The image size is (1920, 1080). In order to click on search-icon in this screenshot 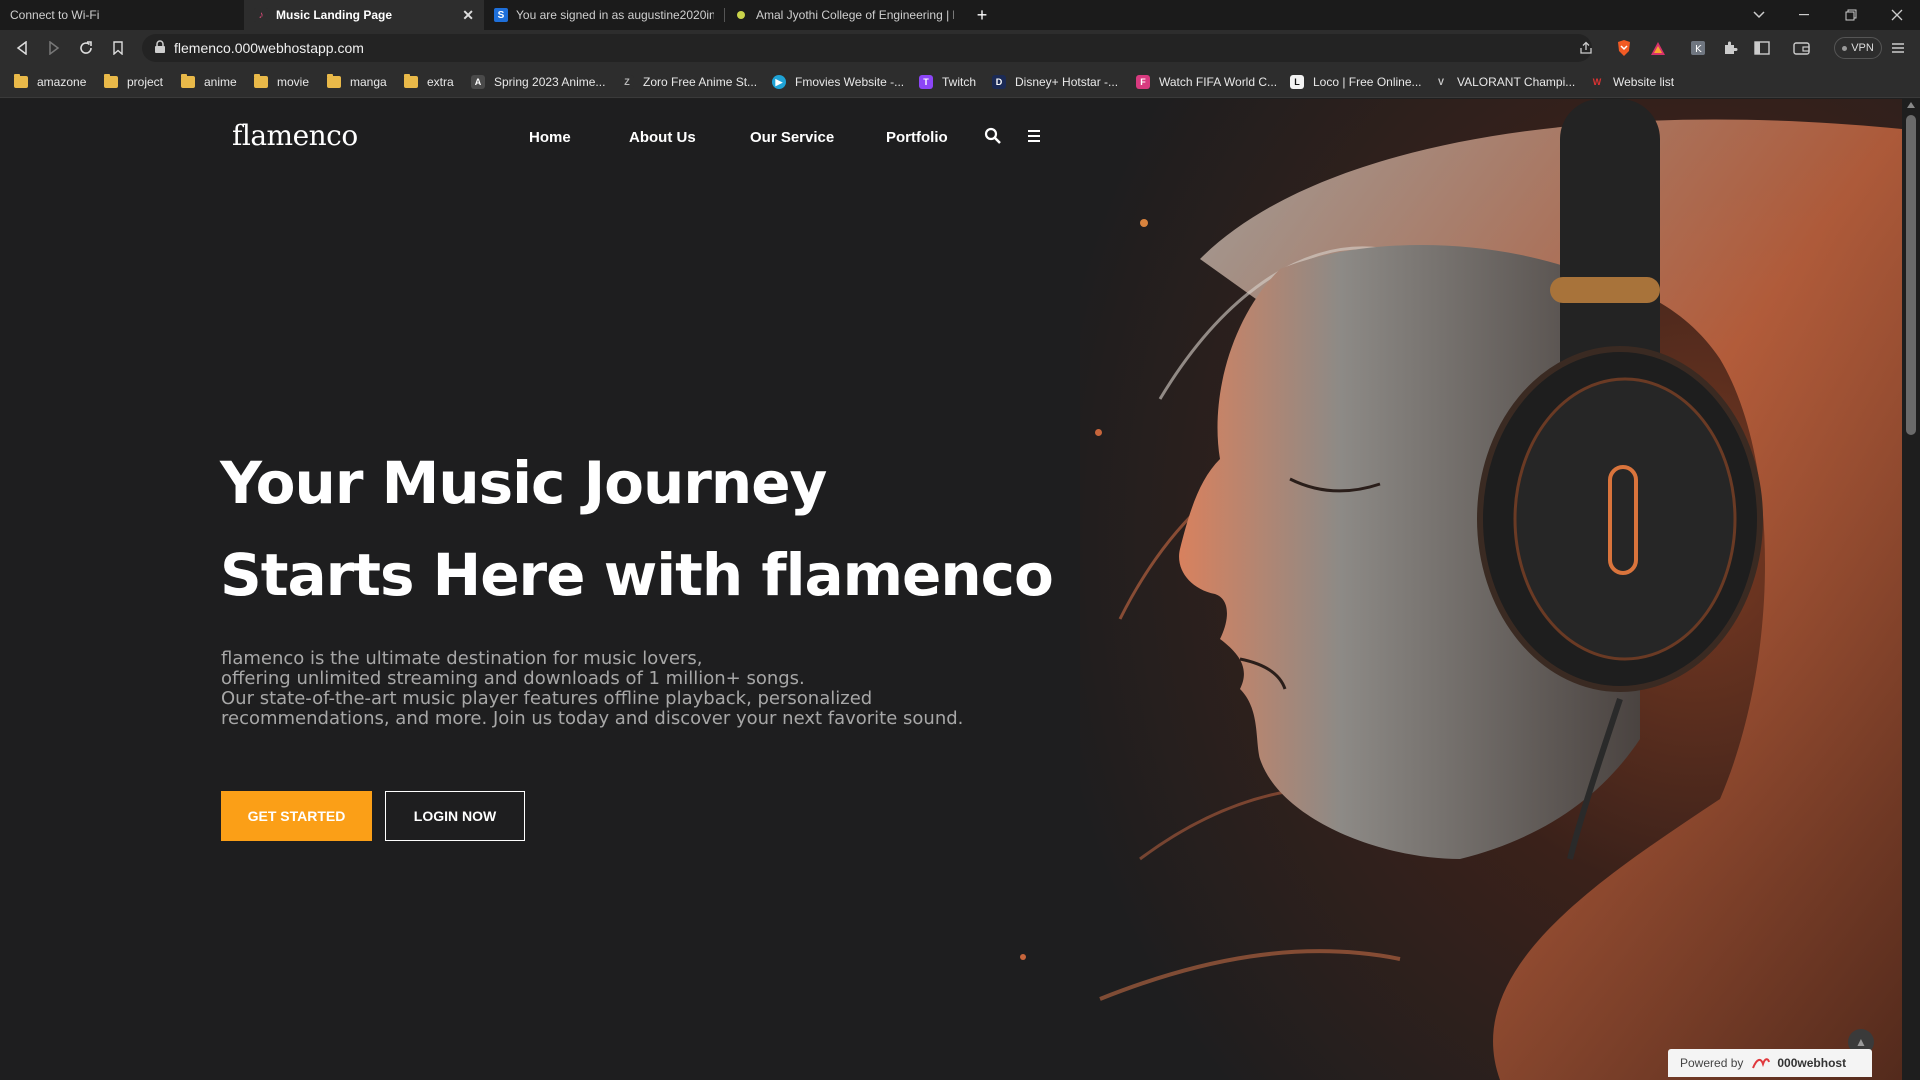, I will do `click(993, 136)`.